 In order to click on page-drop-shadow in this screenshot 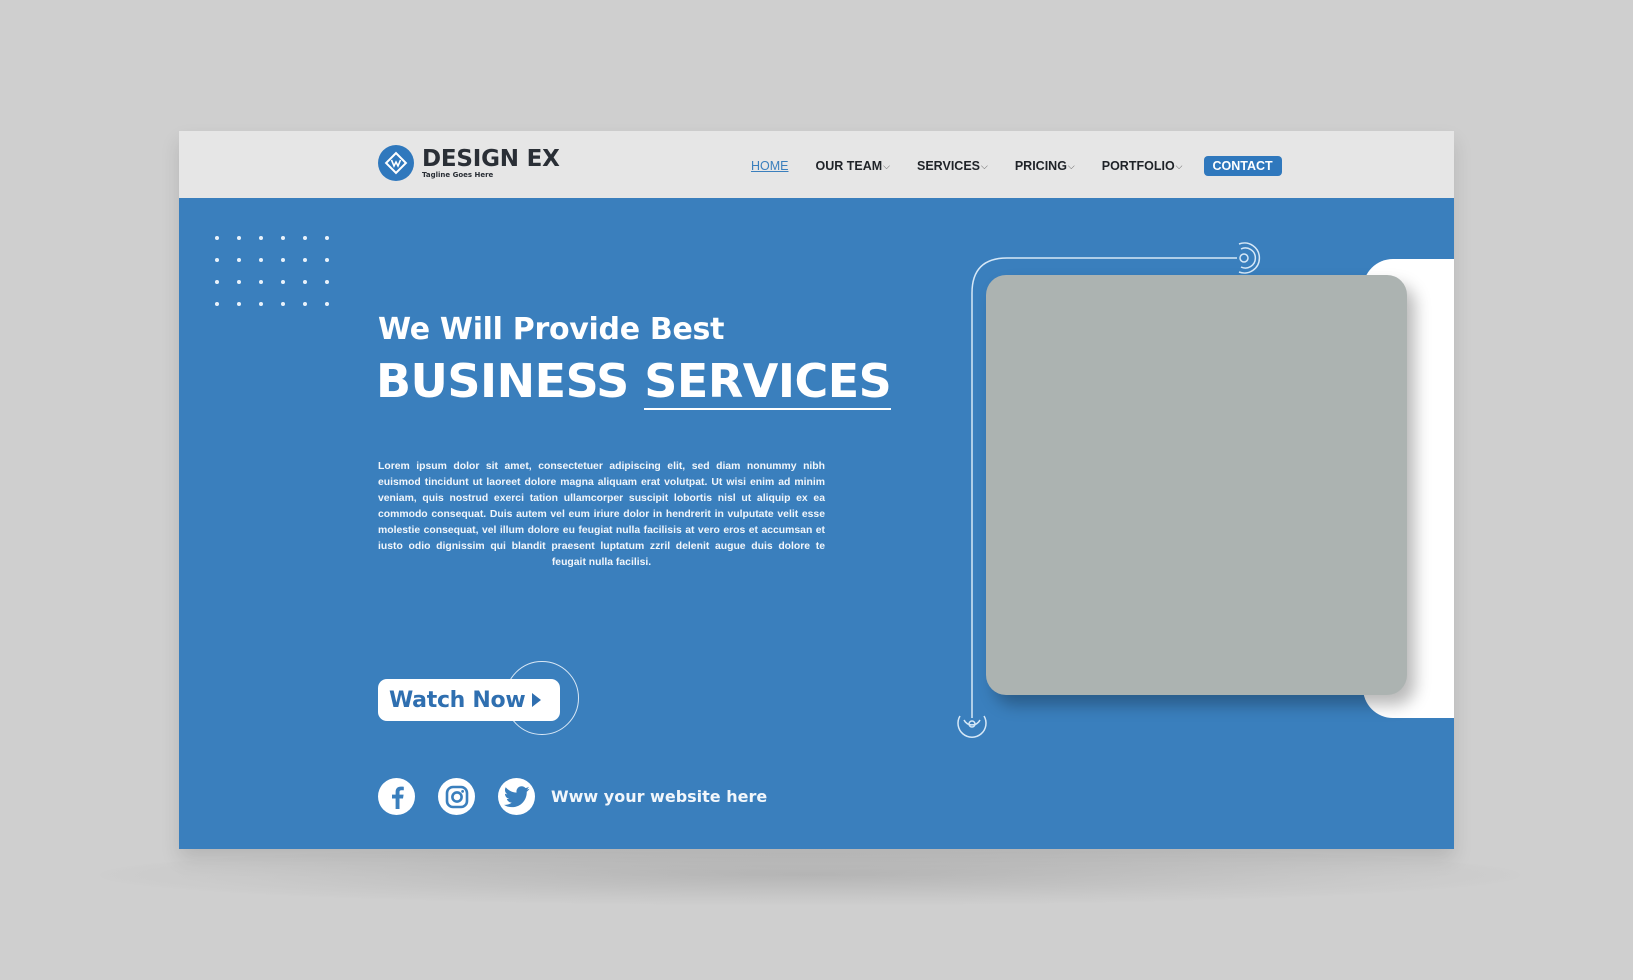, I will do `click(810, 875)`.